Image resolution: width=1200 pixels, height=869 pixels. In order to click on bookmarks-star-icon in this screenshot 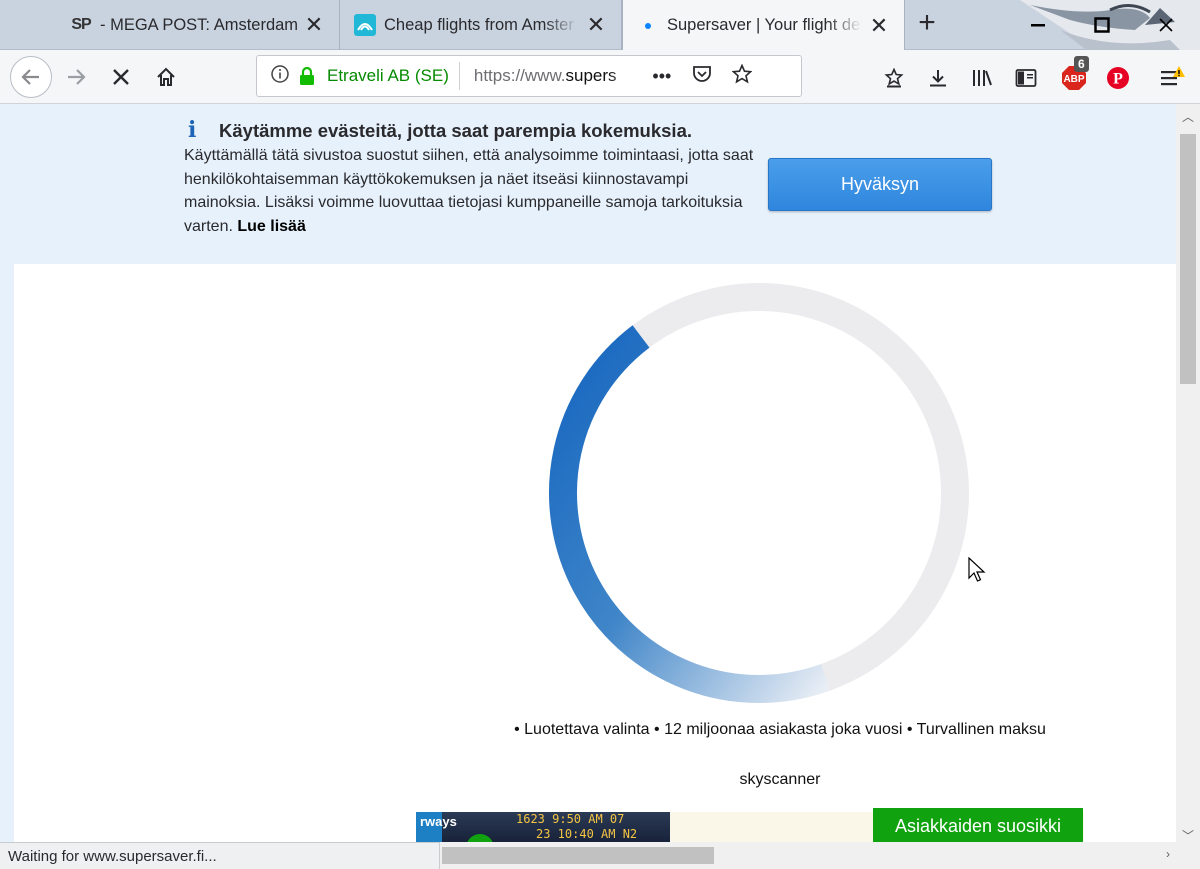, I will do `click(894, 78)`.